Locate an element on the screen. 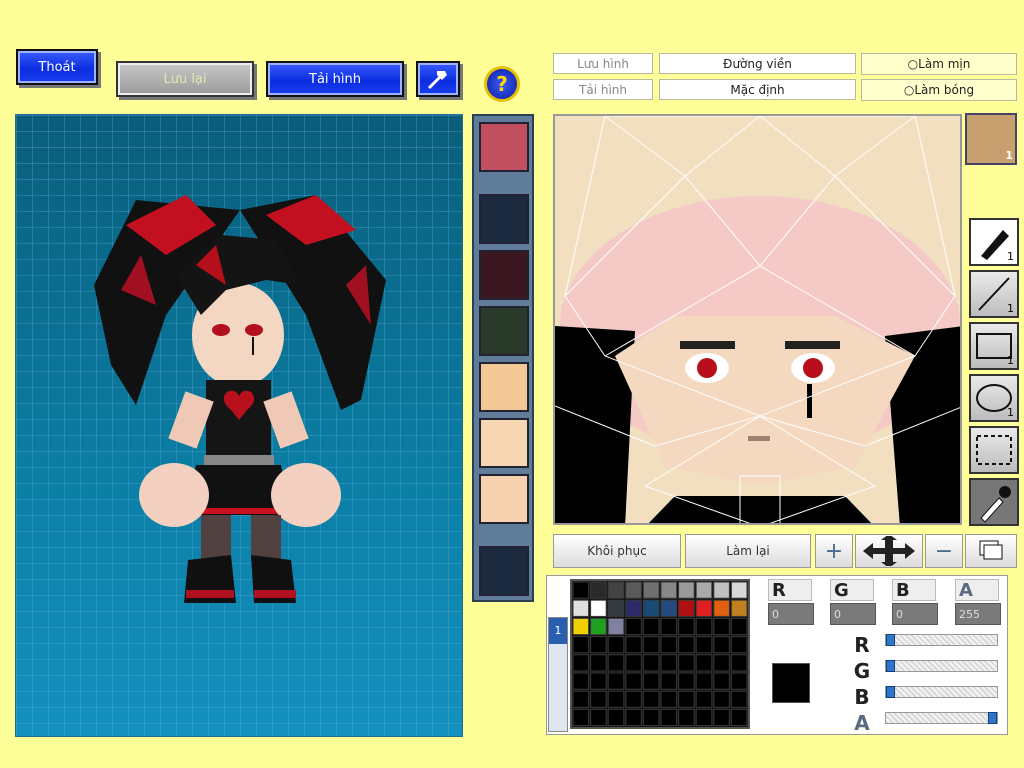 The image size is (1024, 768). load-image-button: Tải hình is located at coordinates (335, 79).